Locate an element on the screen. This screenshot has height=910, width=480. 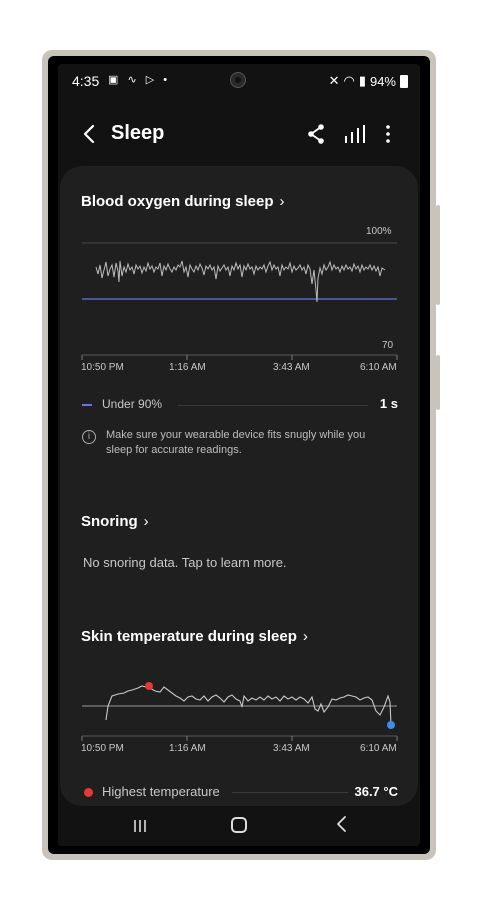
status-right: ✕ ◠ ▮ 94% is located at coordinates (368, 81).